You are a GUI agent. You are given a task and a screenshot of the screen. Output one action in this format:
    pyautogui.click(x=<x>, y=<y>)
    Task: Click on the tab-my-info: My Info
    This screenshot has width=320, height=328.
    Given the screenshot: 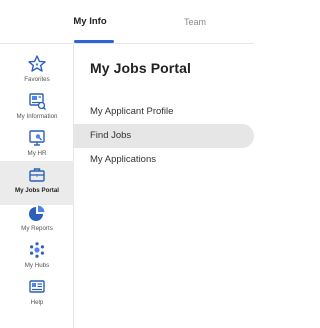 What is the action you would take?
    pyautogui.click(x=90, y=22)
    